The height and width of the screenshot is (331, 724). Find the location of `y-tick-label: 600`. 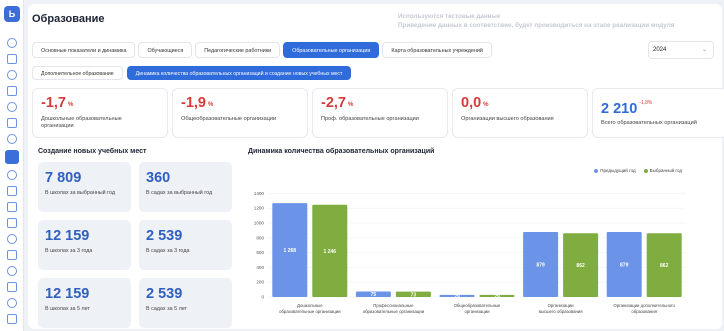

y-tick-label: 600 is located at coordinates (260, 252).